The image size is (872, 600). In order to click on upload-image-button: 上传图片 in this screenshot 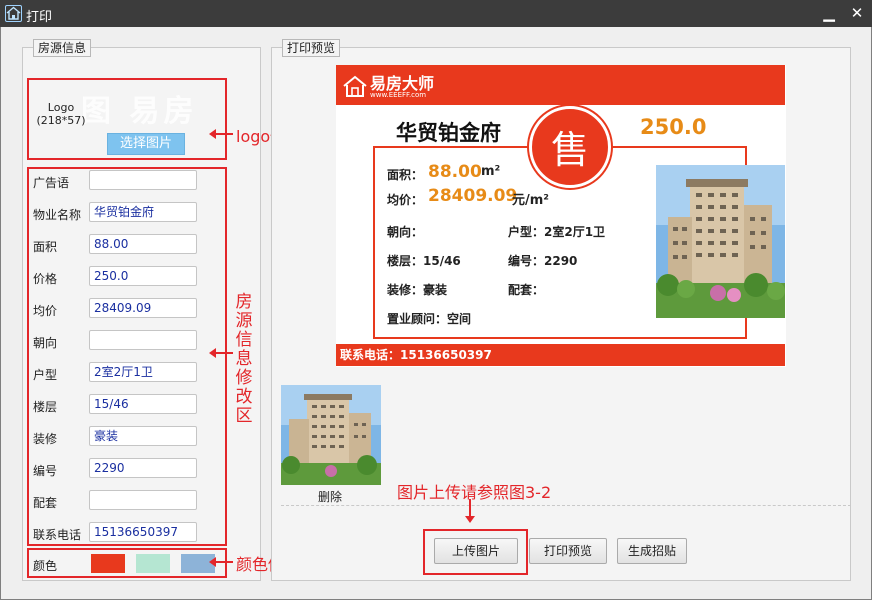, I will do `click(476, 551)`.